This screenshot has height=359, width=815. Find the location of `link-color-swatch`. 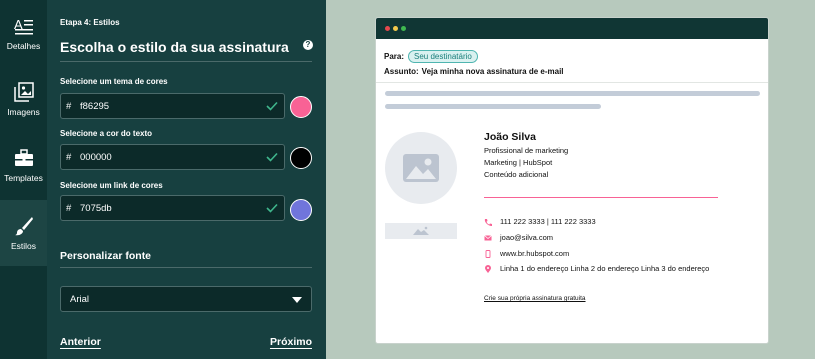

link-color-swatch is located at coordinates (301, 210).